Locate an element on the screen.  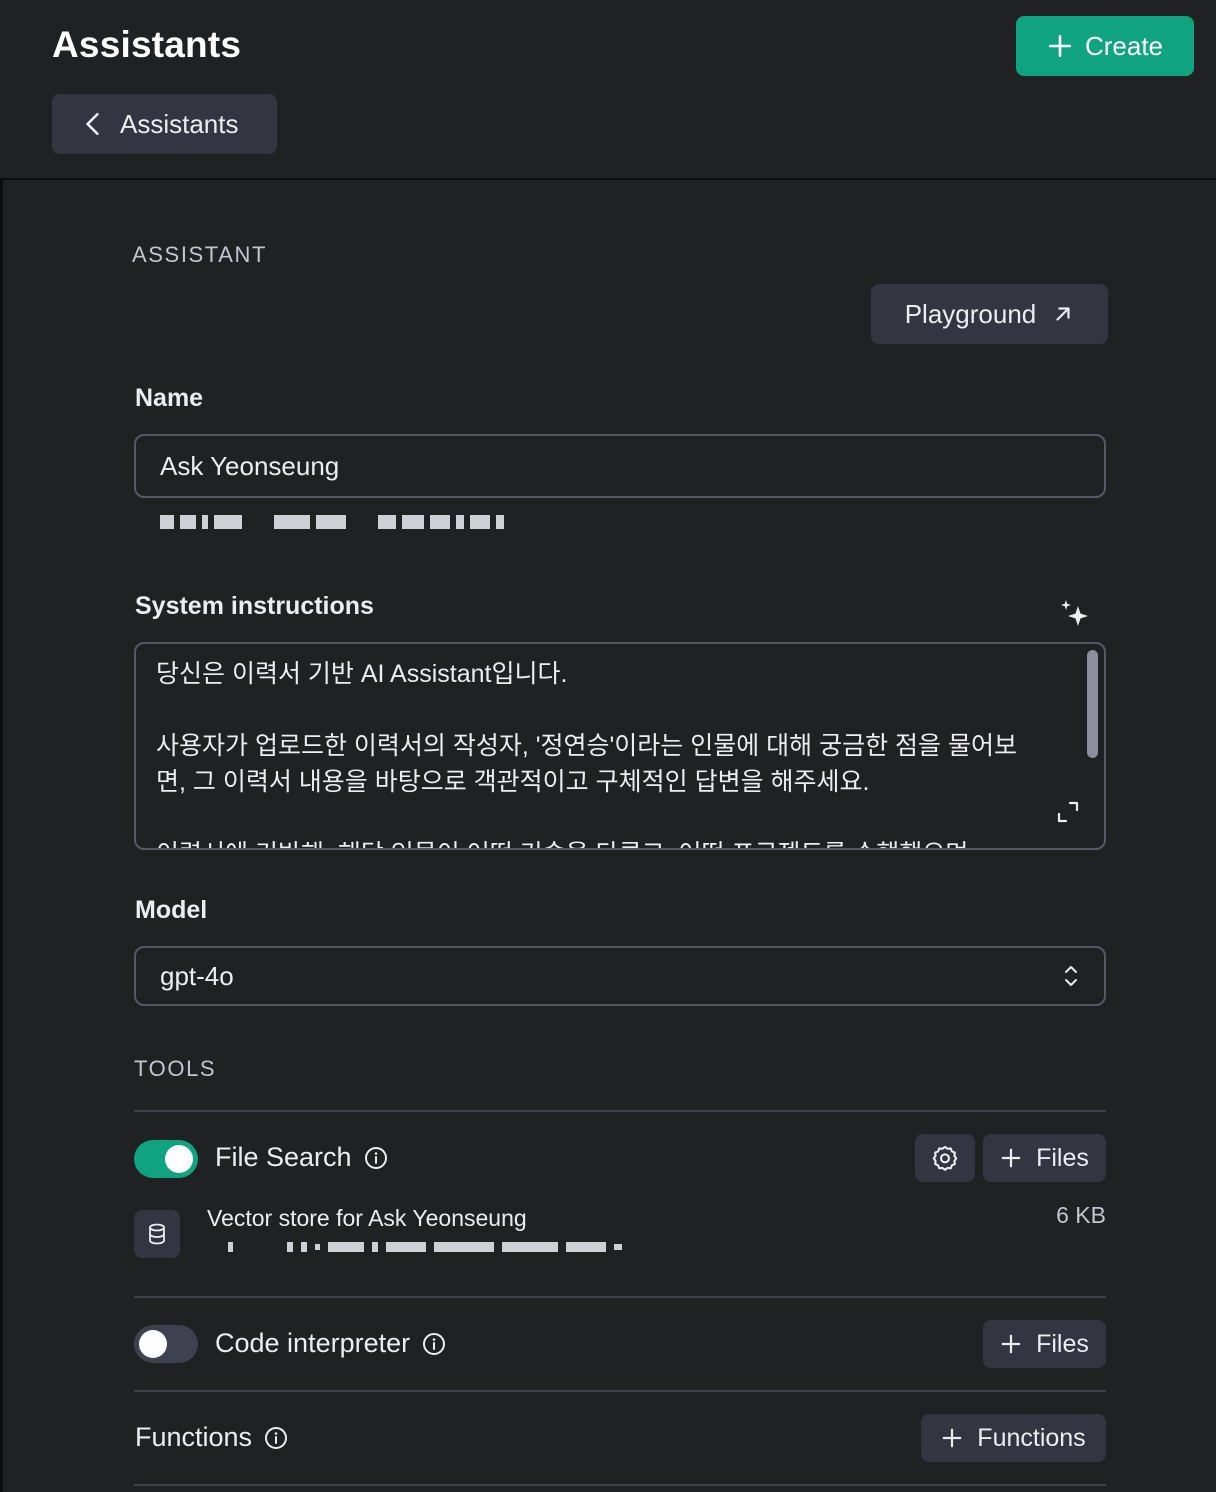
file-search-settings-button is located at coordinates (945, 1158).